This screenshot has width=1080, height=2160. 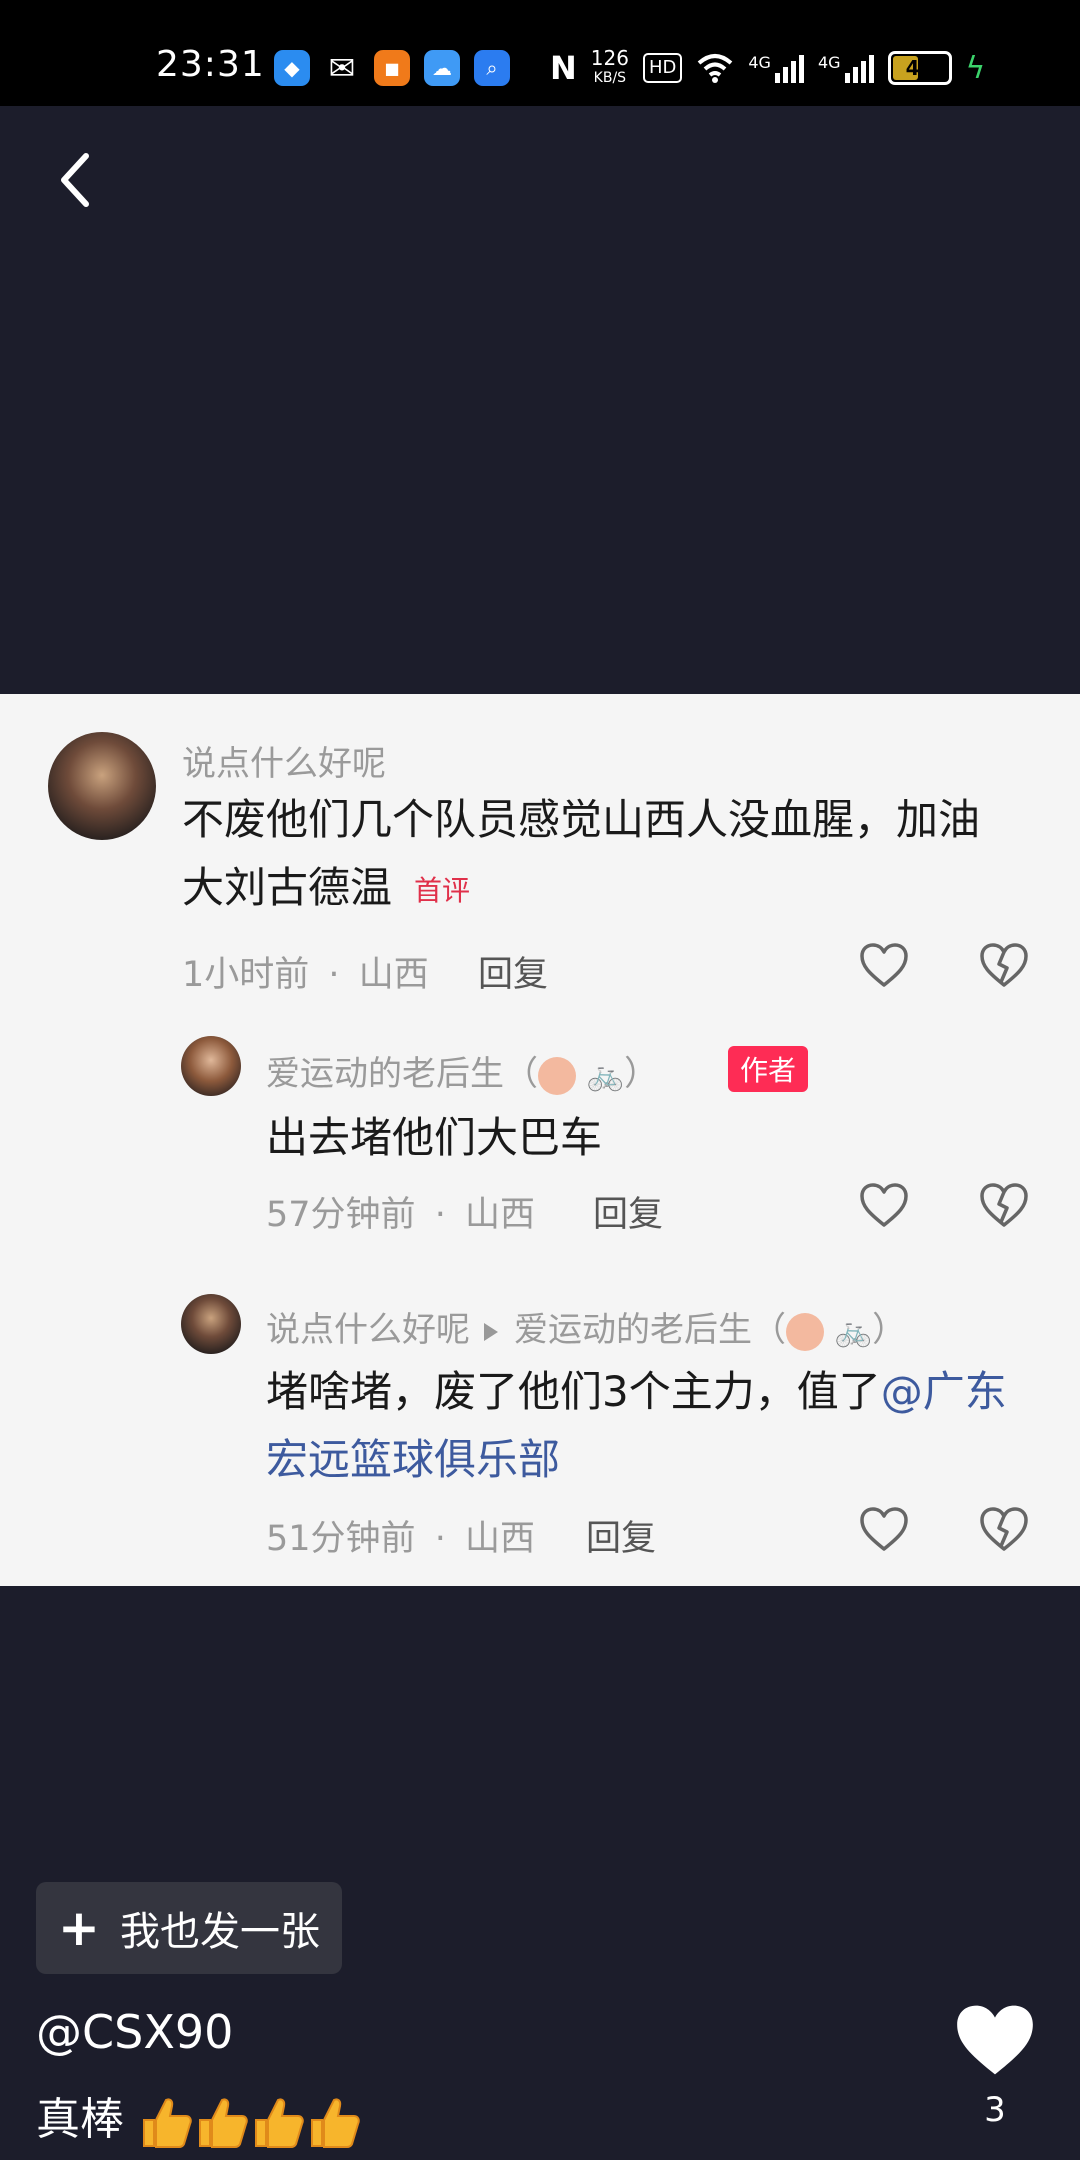 I want to click on comment-meta: 57分钟前 · 山西, so click(x=400, y=1211).